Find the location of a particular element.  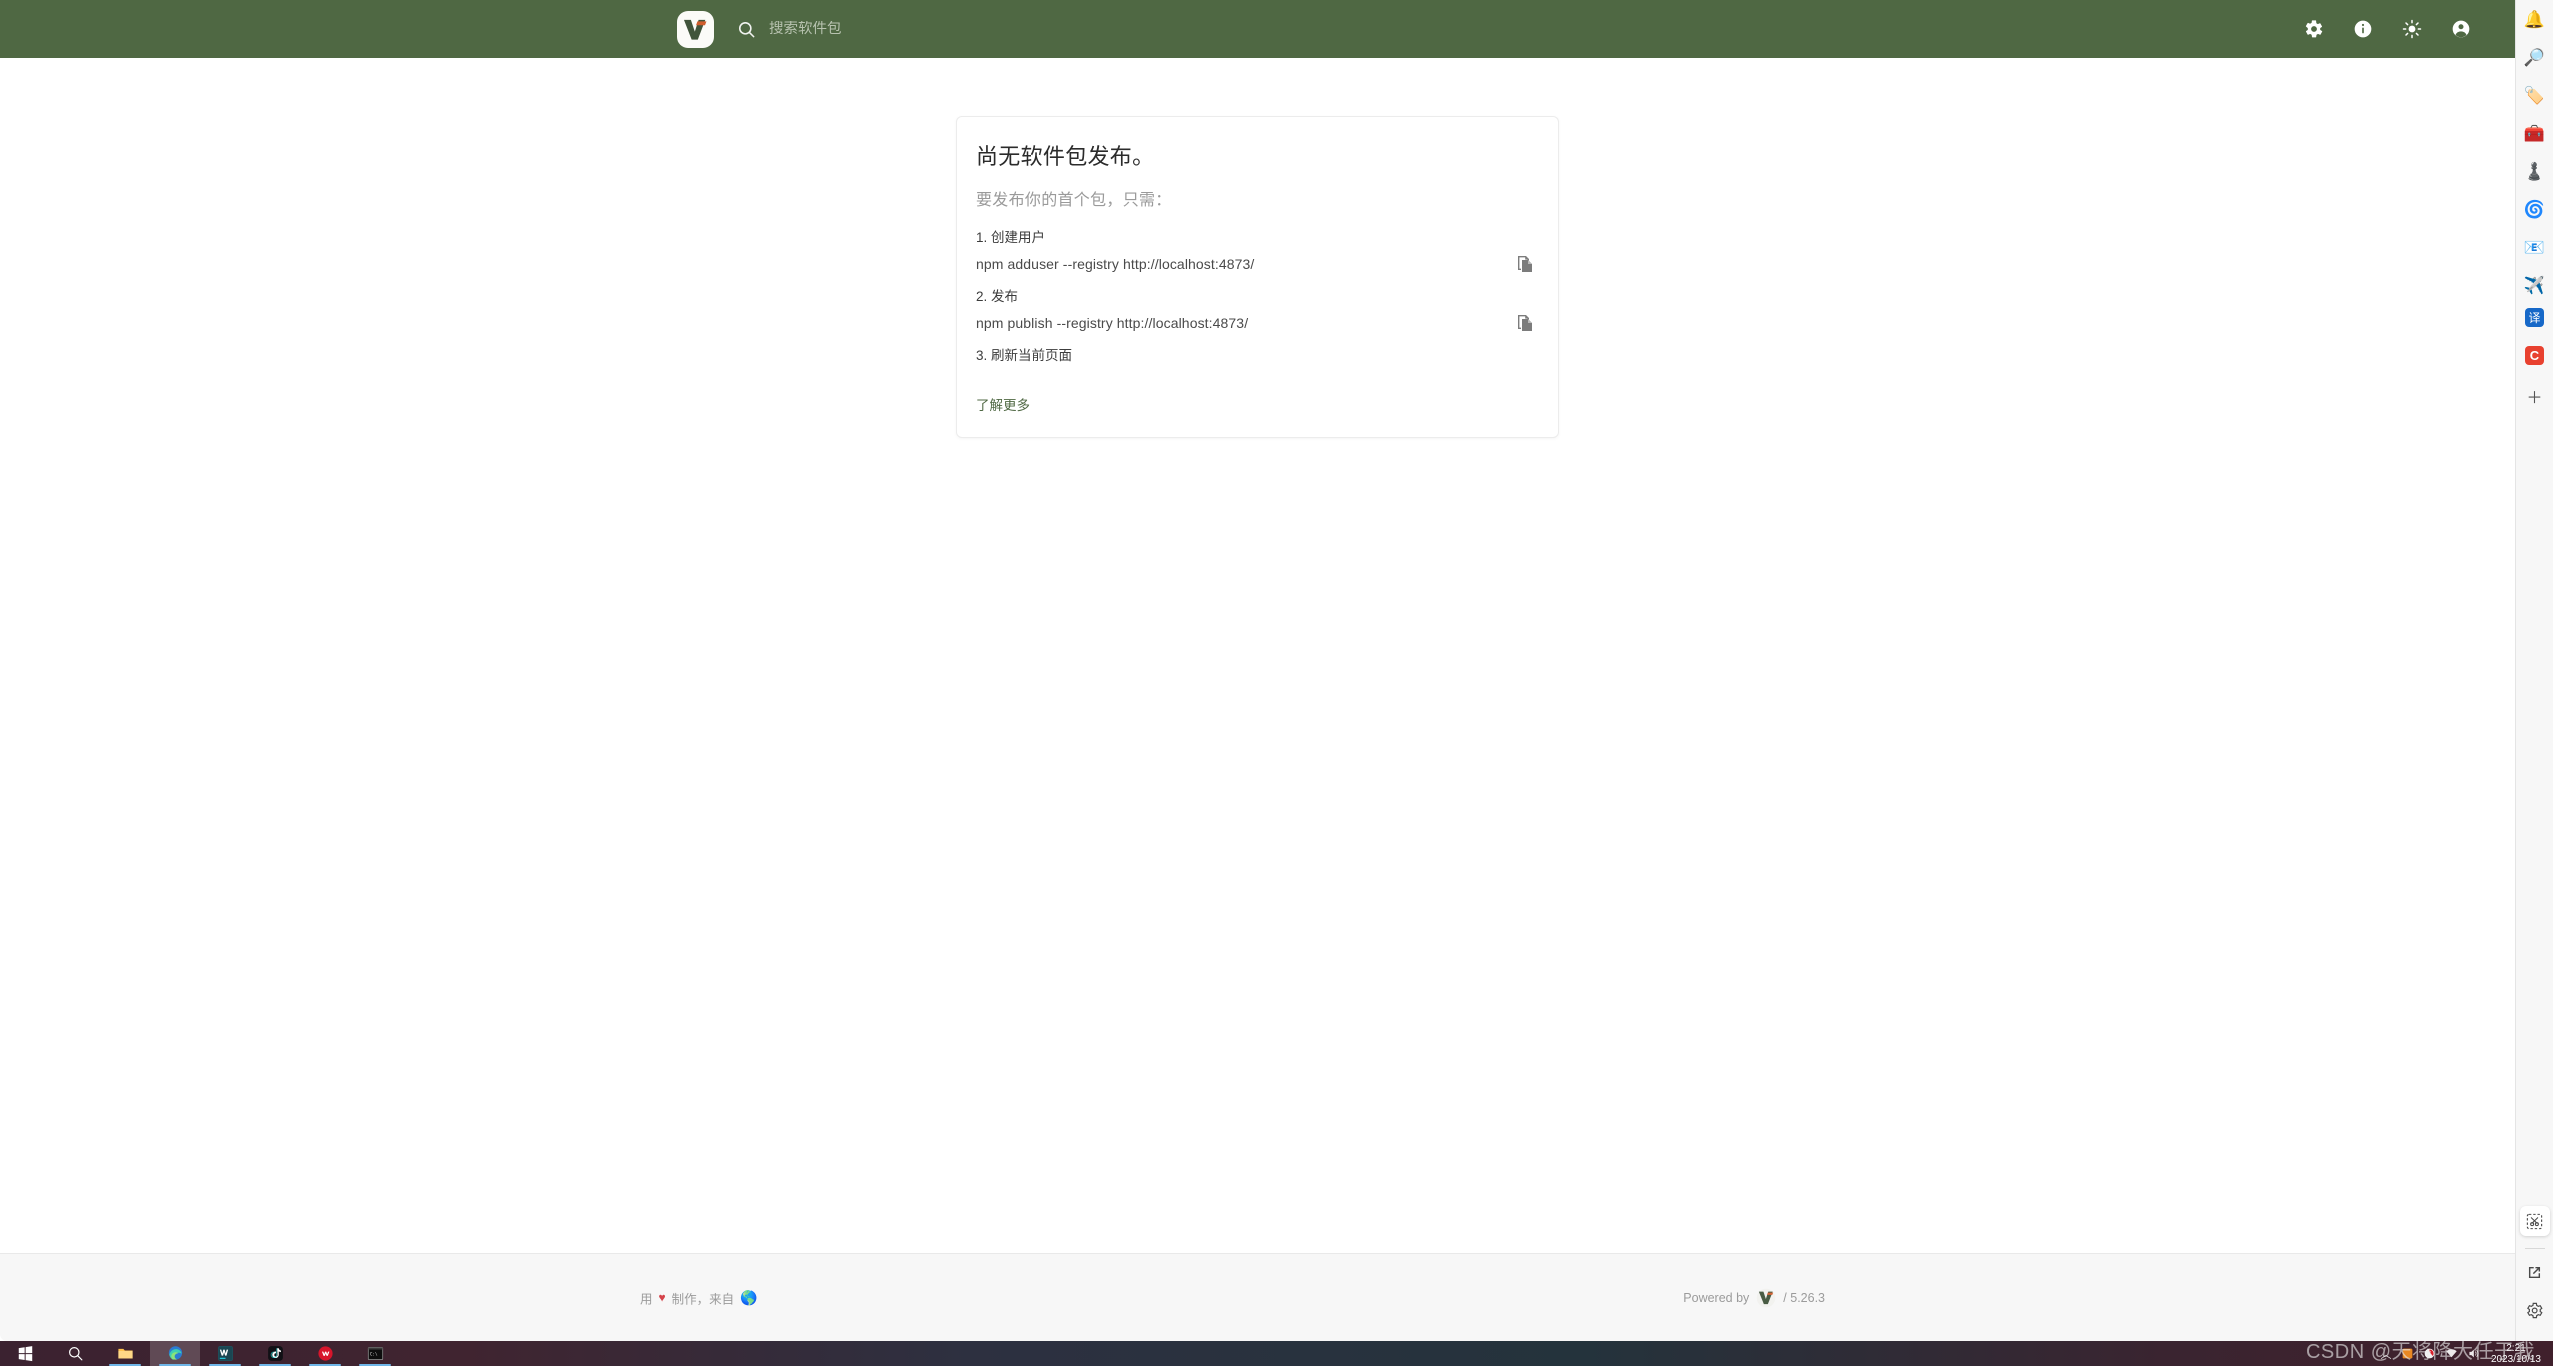

tray-app-white-icon is located at coordinates (2430, 1353).